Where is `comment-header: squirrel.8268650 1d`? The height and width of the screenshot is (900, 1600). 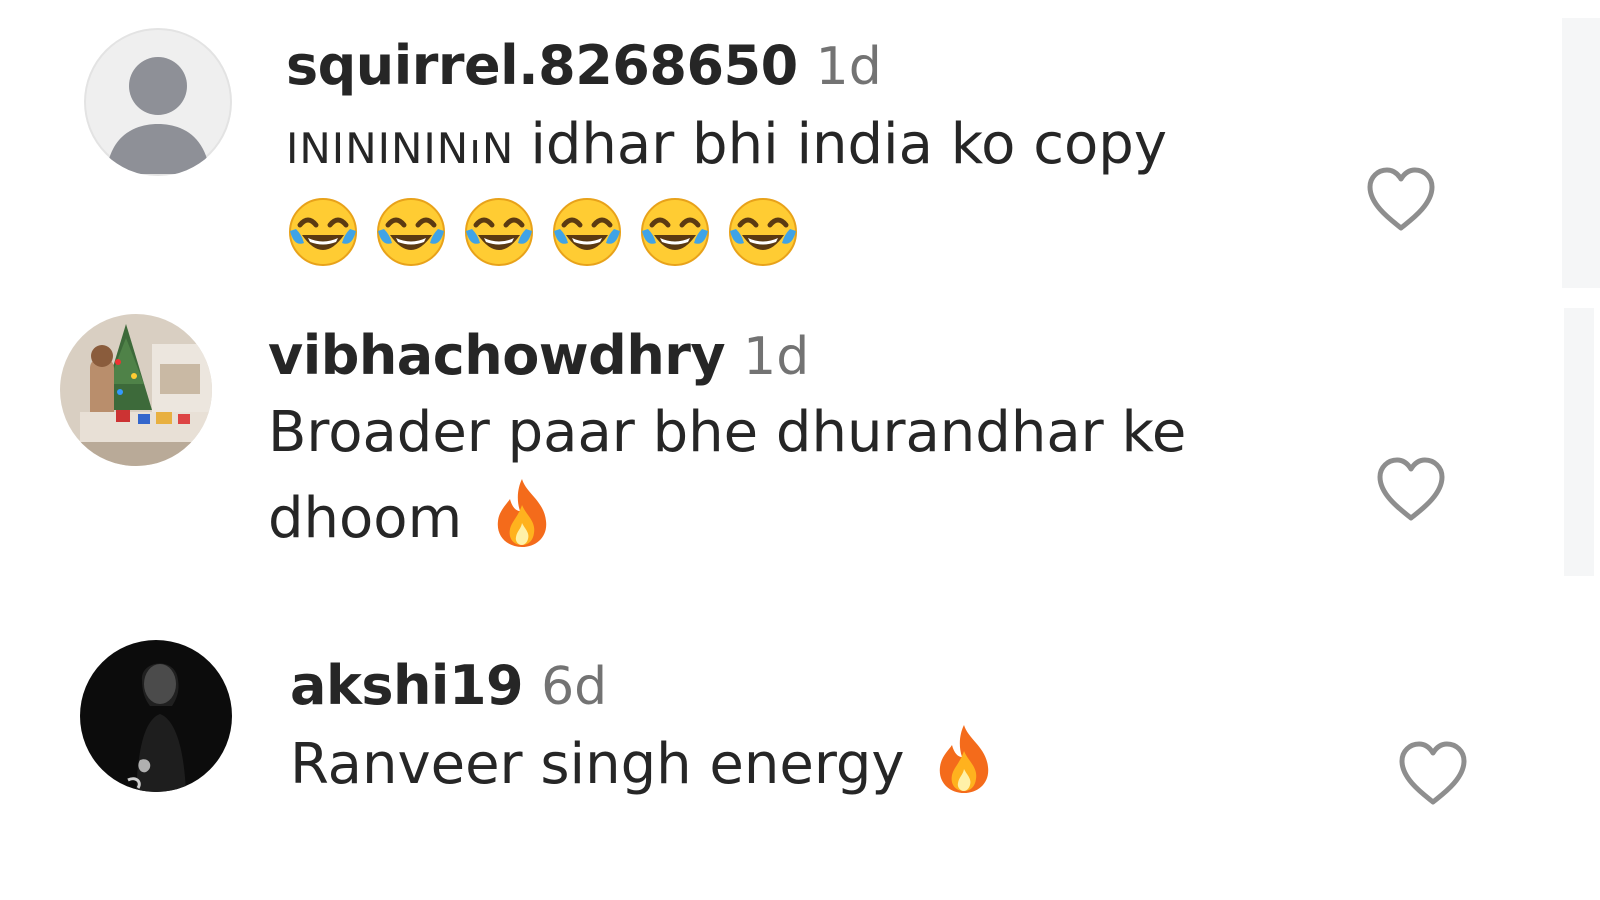
comment-header: squirrel.8268650 1d is located at coordinates (816, 65).